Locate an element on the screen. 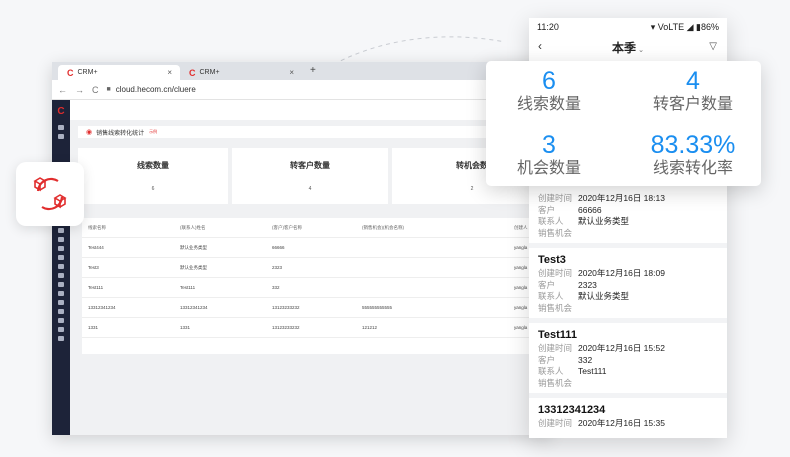 This screenshot has height=457, width=790. column-header: (联系人)姓名 is located at coordinates (193, 228).